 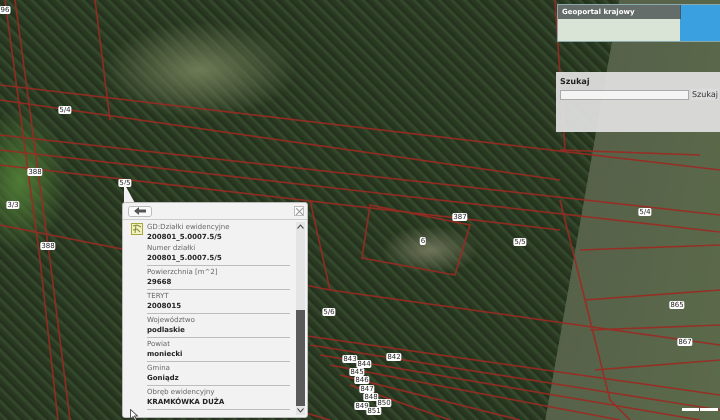 I want to click on close-icon, so click(x=299, y=211).